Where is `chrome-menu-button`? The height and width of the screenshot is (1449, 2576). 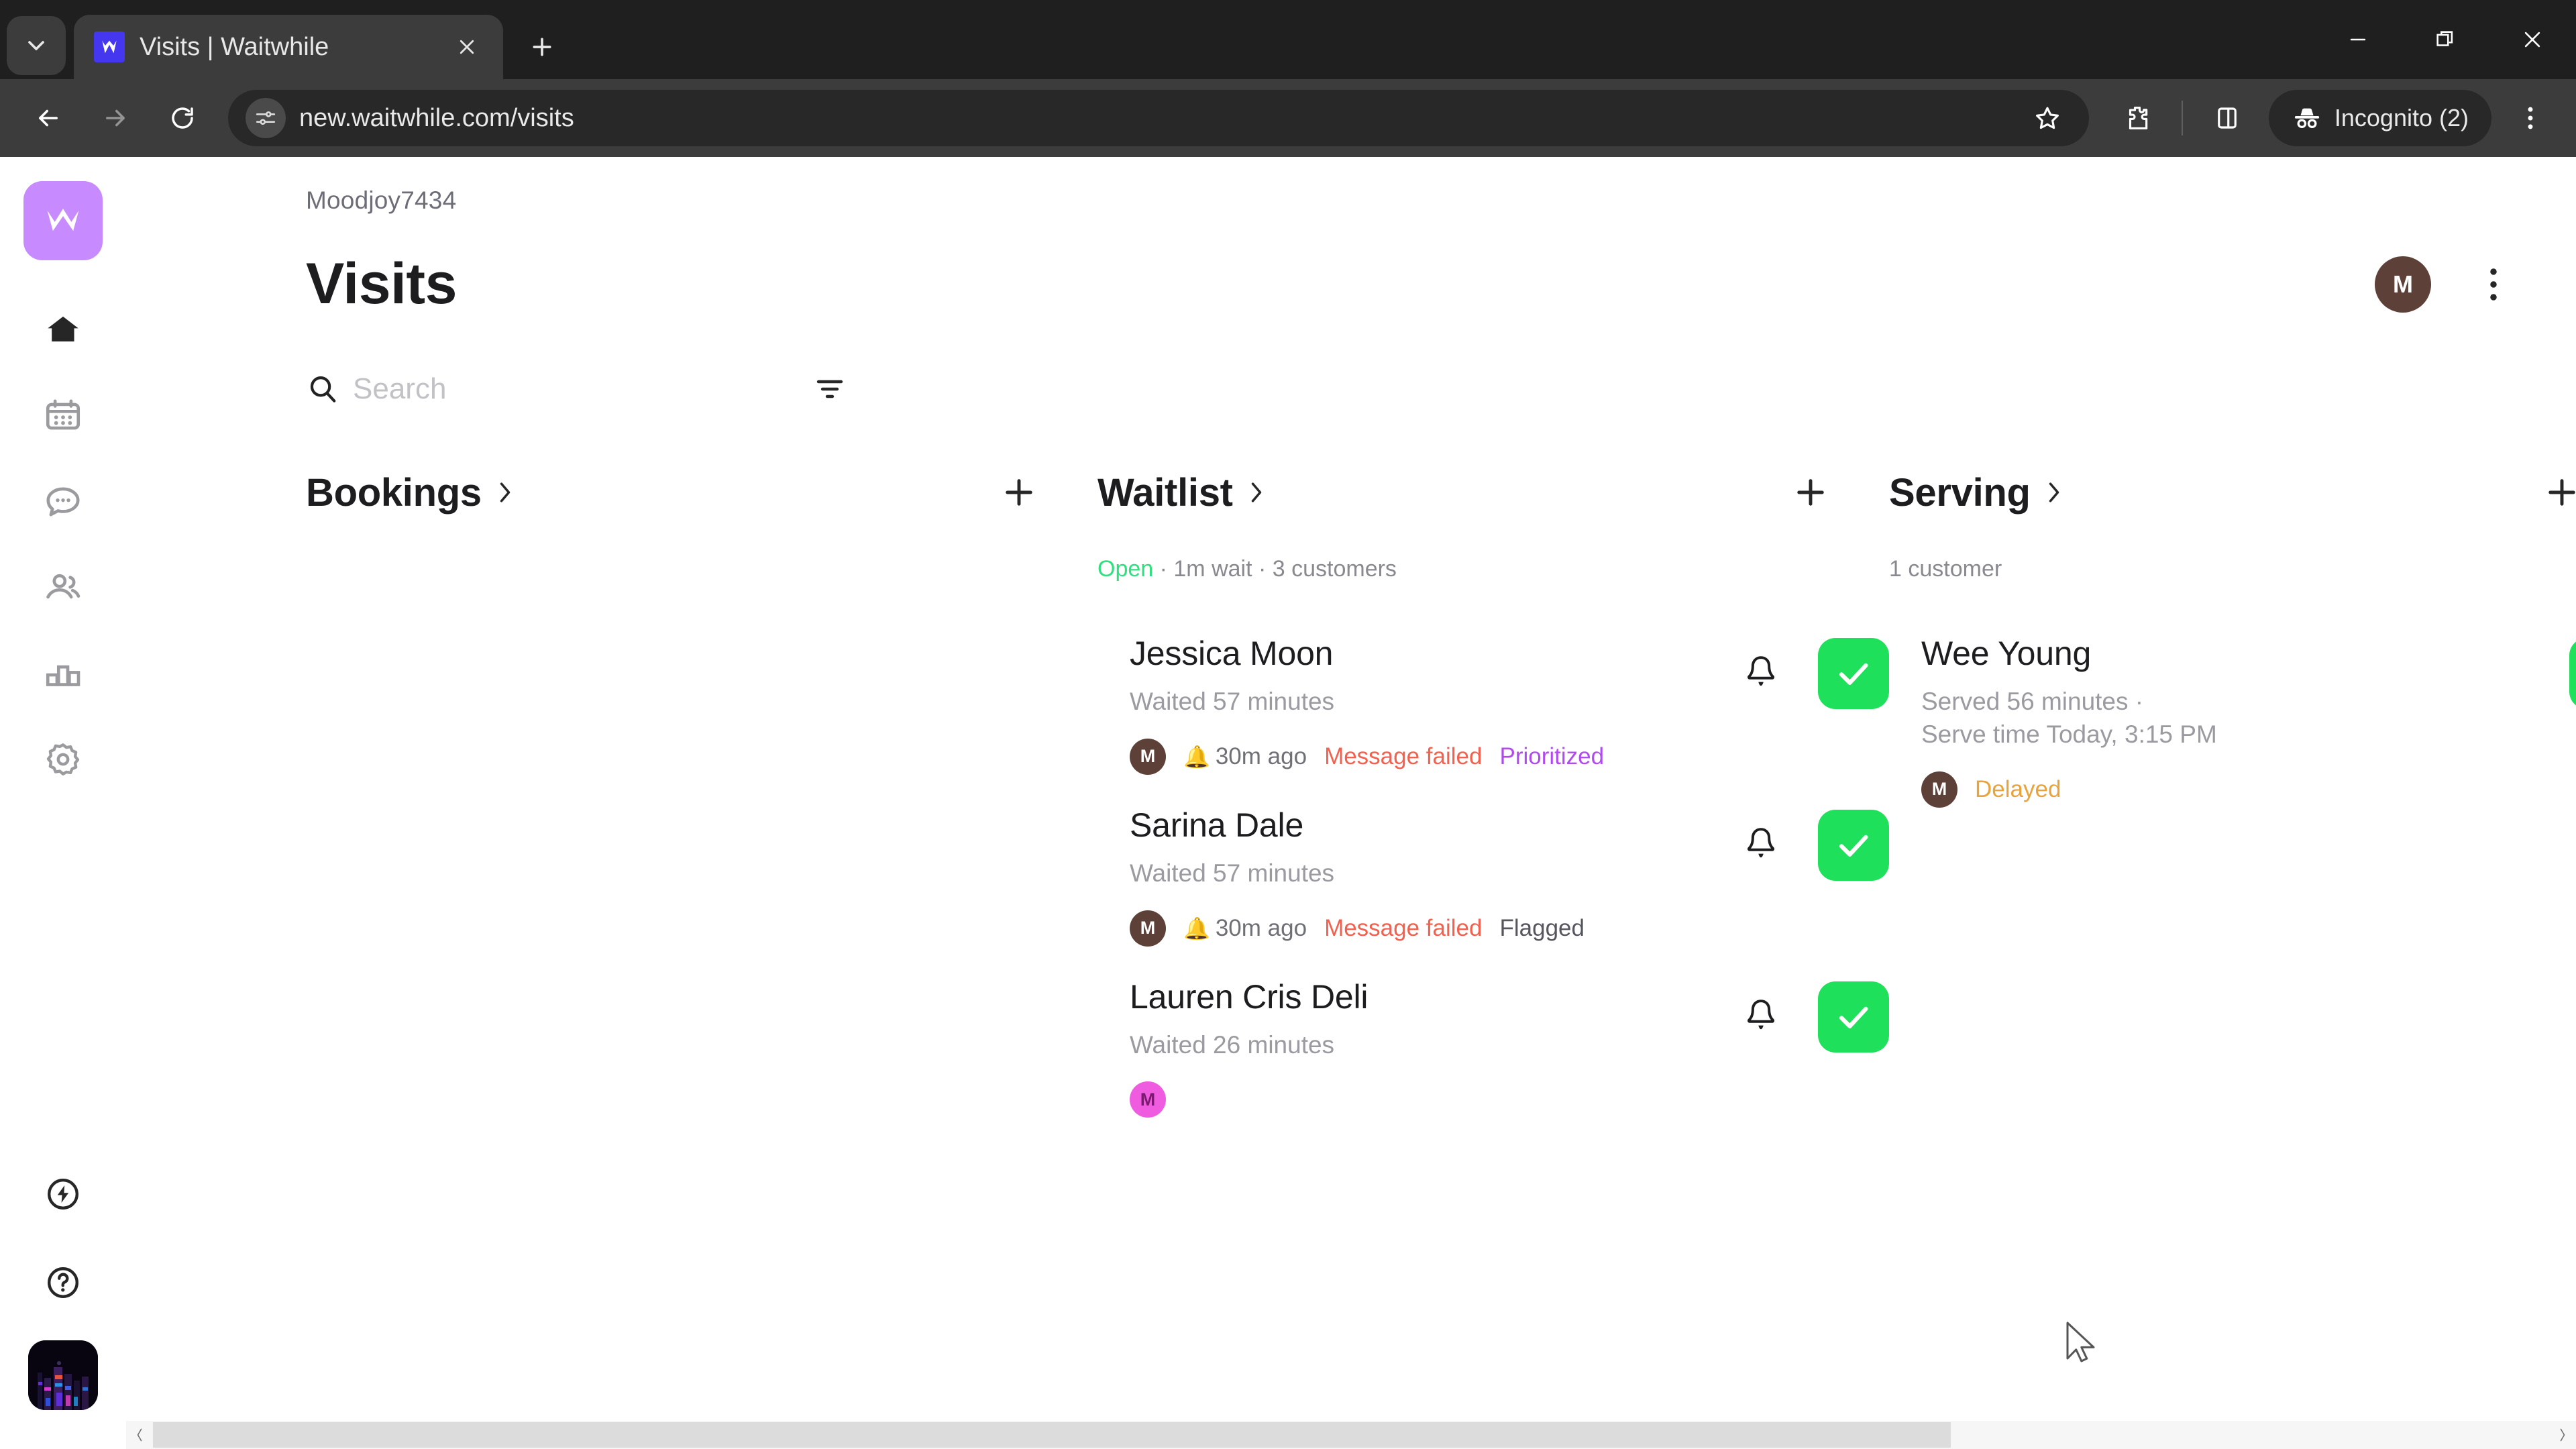
chrome-menu-button is located at coordinates (2530, 118).